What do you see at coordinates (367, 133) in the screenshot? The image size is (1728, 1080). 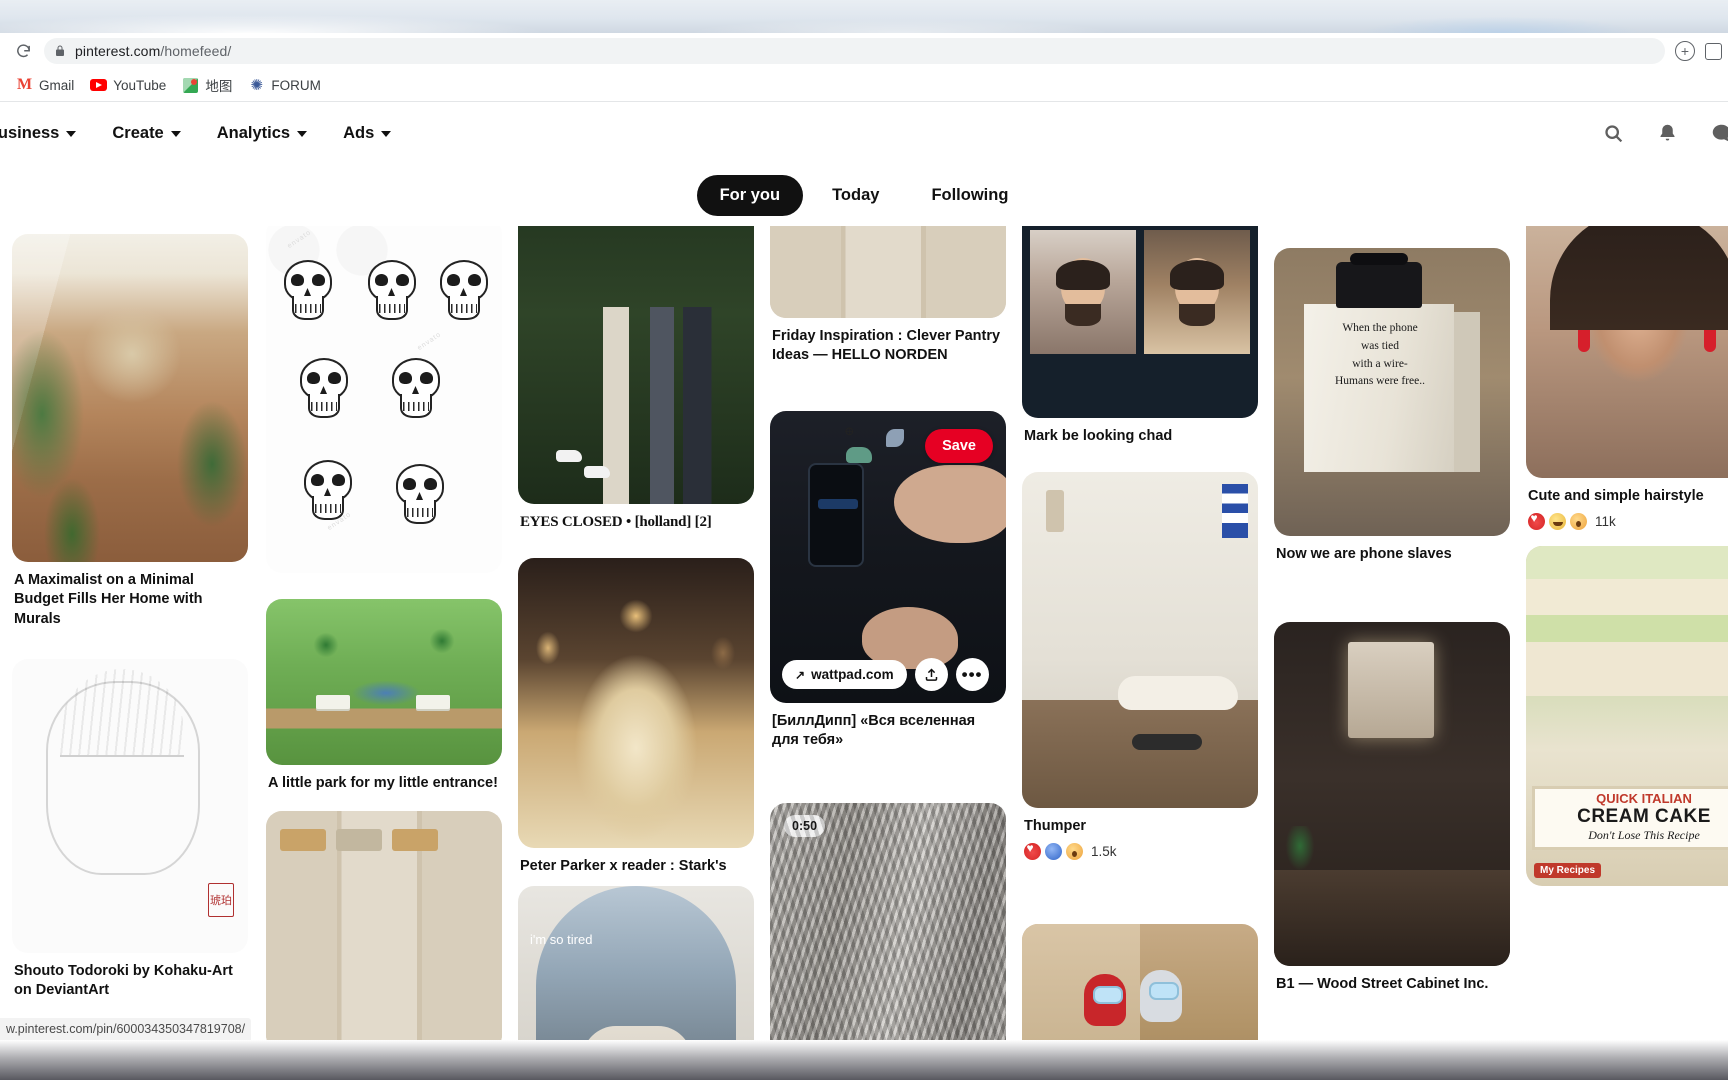 I see `nav-item-ads: Ads` at bounding box center [367, 133].